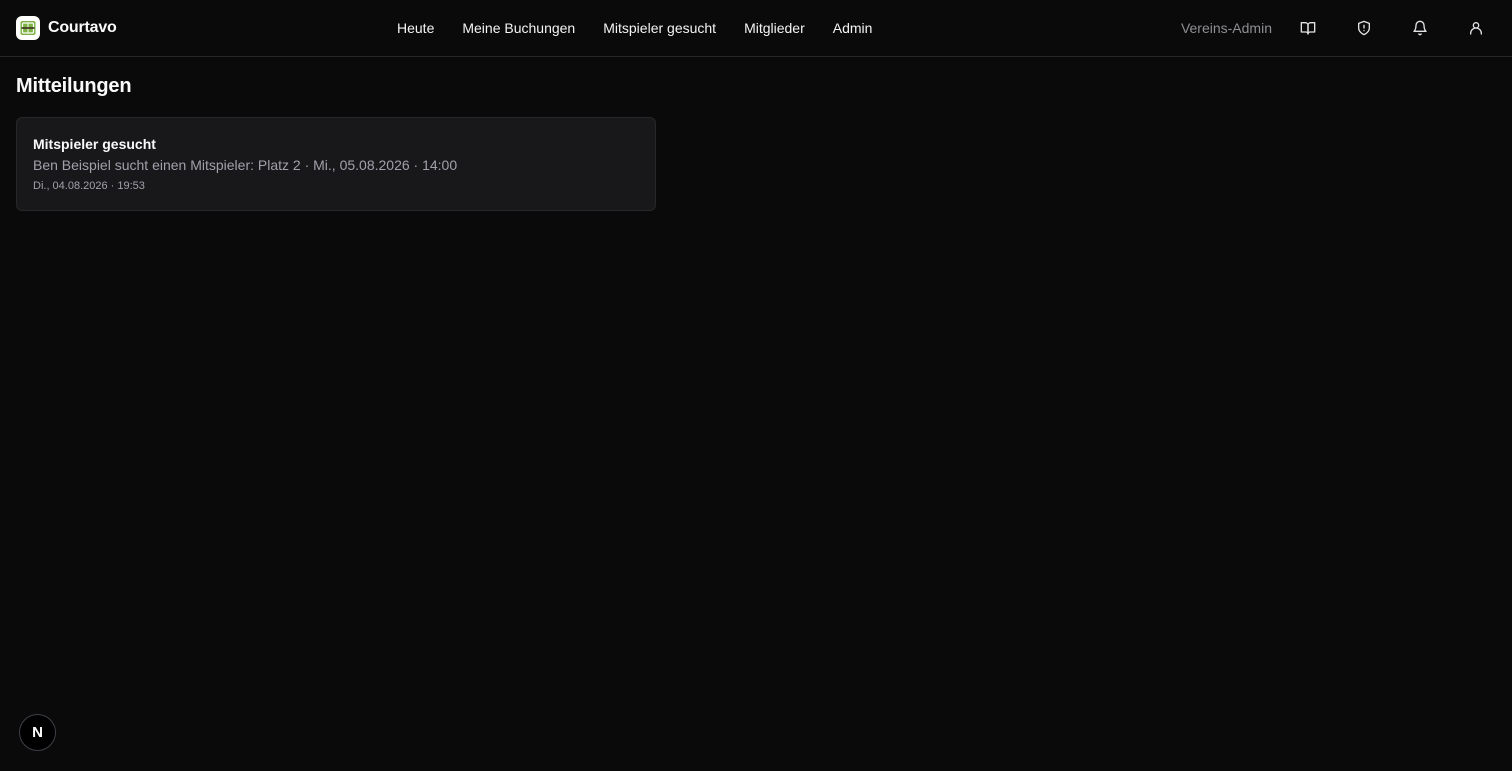 This screenshot has height=771, width=1512. What do you see at coordinates (74, 86) in the screenshot?
I see `page-title: Mitteilungen` at bounding box center [74, 86].